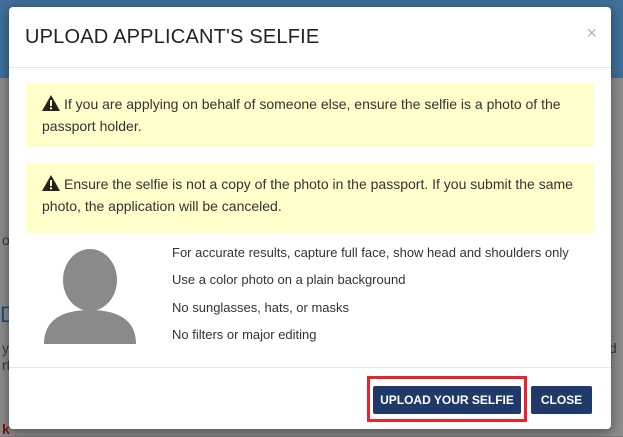  What do you see at coordinates (591, 33) in the screenshot?
I see `close-icon: ×` at bounding box center [591, 33].